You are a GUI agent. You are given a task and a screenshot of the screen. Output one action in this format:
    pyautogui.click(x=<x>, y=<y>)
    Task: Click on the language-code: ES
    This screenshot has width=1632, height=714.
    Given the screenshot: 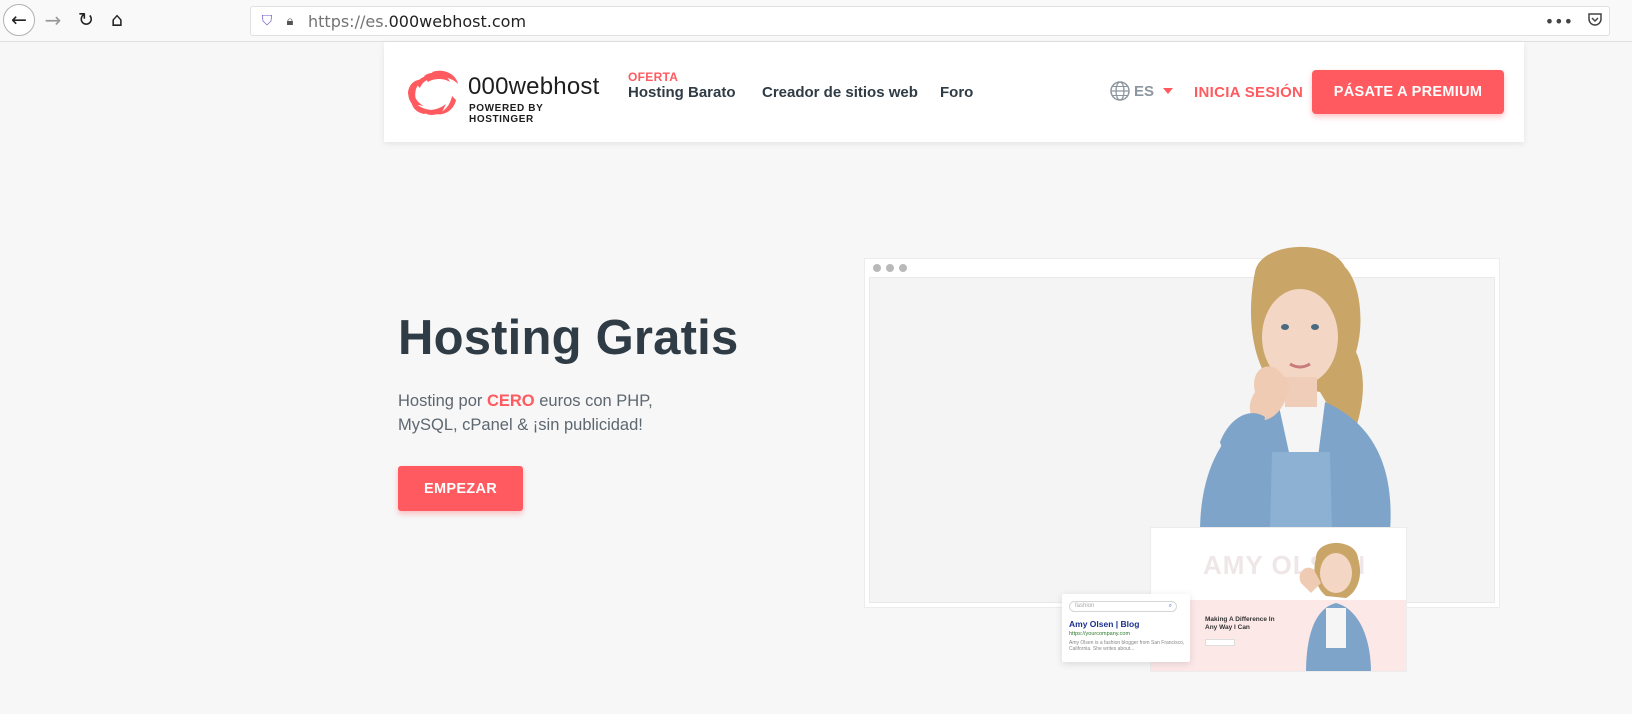 What is the action you would take?
    pyautogui.click(x=1144, y=91)
    